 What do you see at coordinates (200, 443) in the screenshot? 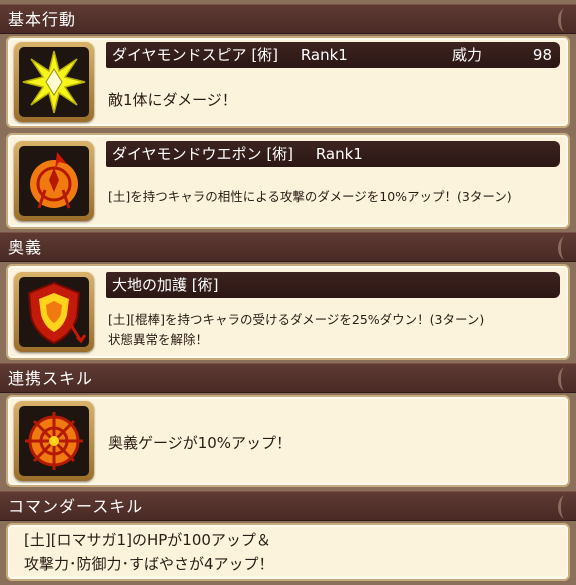
I see `skill-description: 奥義ゲージが10%アップ！` at bounding box center [200, 443].